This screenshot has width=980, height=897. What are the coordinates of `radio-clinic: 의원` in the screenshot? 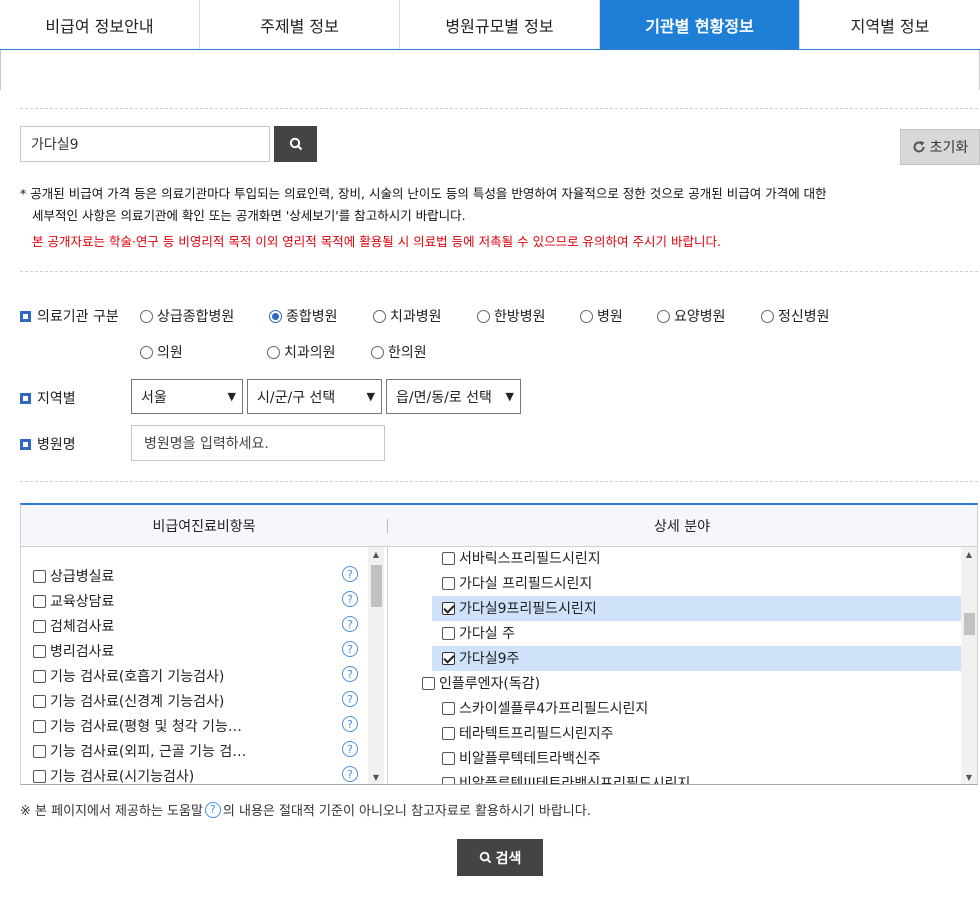 It's located at (161, 352).